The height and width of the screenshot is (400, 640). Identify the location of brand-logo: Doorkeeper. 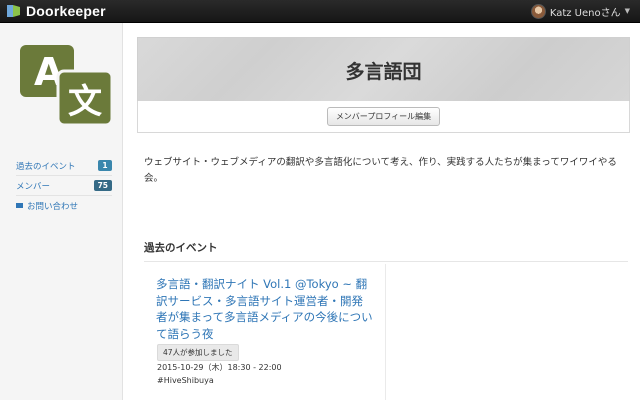
(56, 11).